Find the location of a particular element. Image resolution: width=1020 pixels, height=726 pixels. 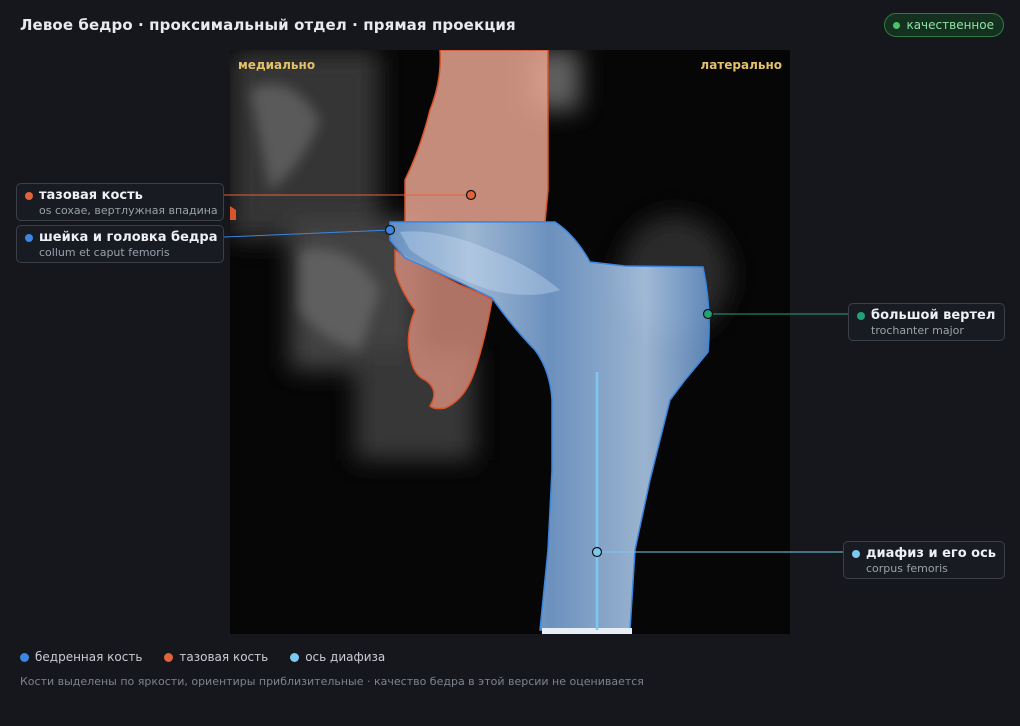

shaft-dot-icon is located at coordinates (856, 554).